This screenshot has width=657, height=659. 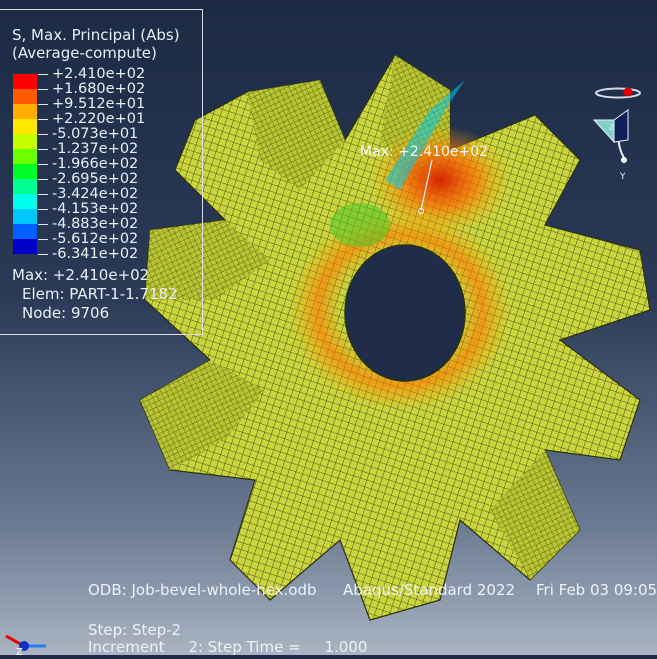 What do you see at coordinates (100, 294) in the screenshot?
I see `legend-elem: Elem: PART-1-1.7182` at bounding box center [100, 294].